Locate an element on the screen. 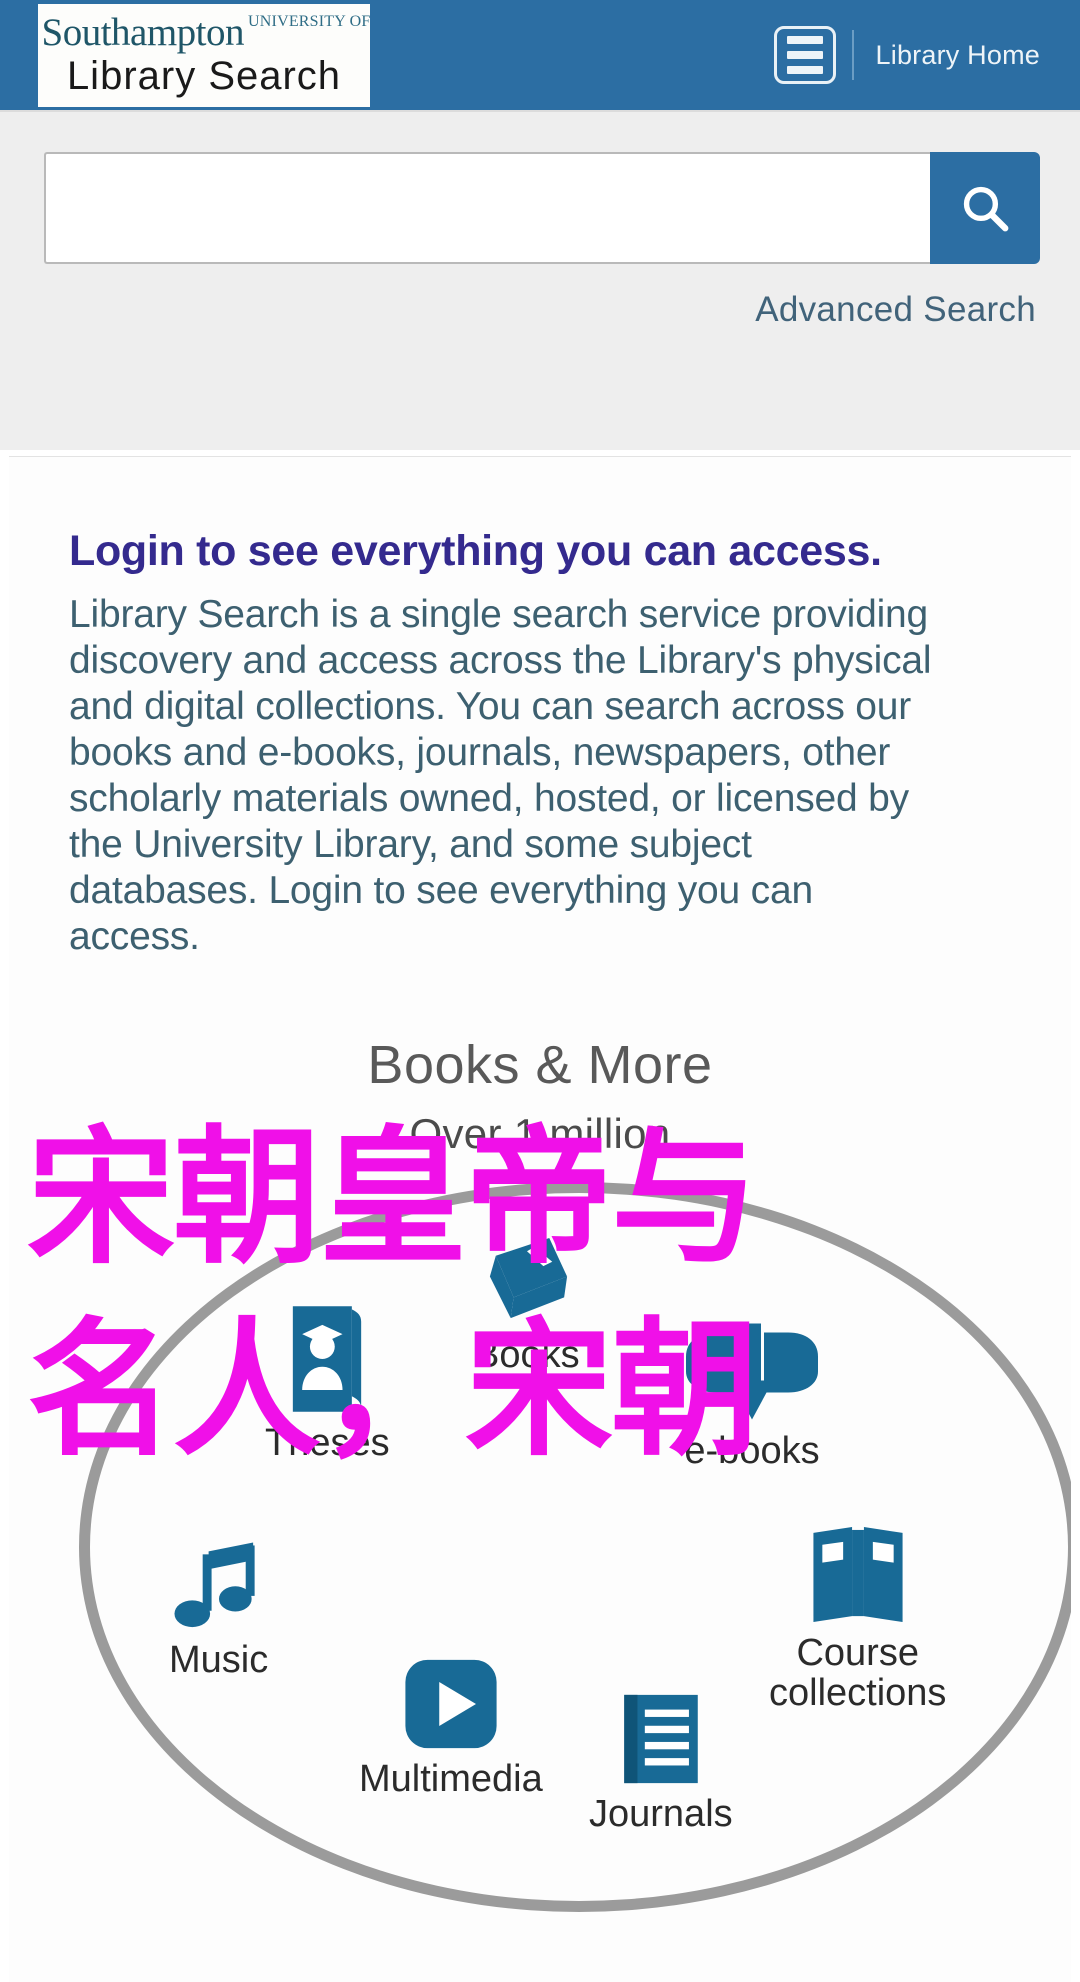 This screenshot has height=1982, width=1080. graphic-node-label: e-books is located at coordinates (752, 1451).